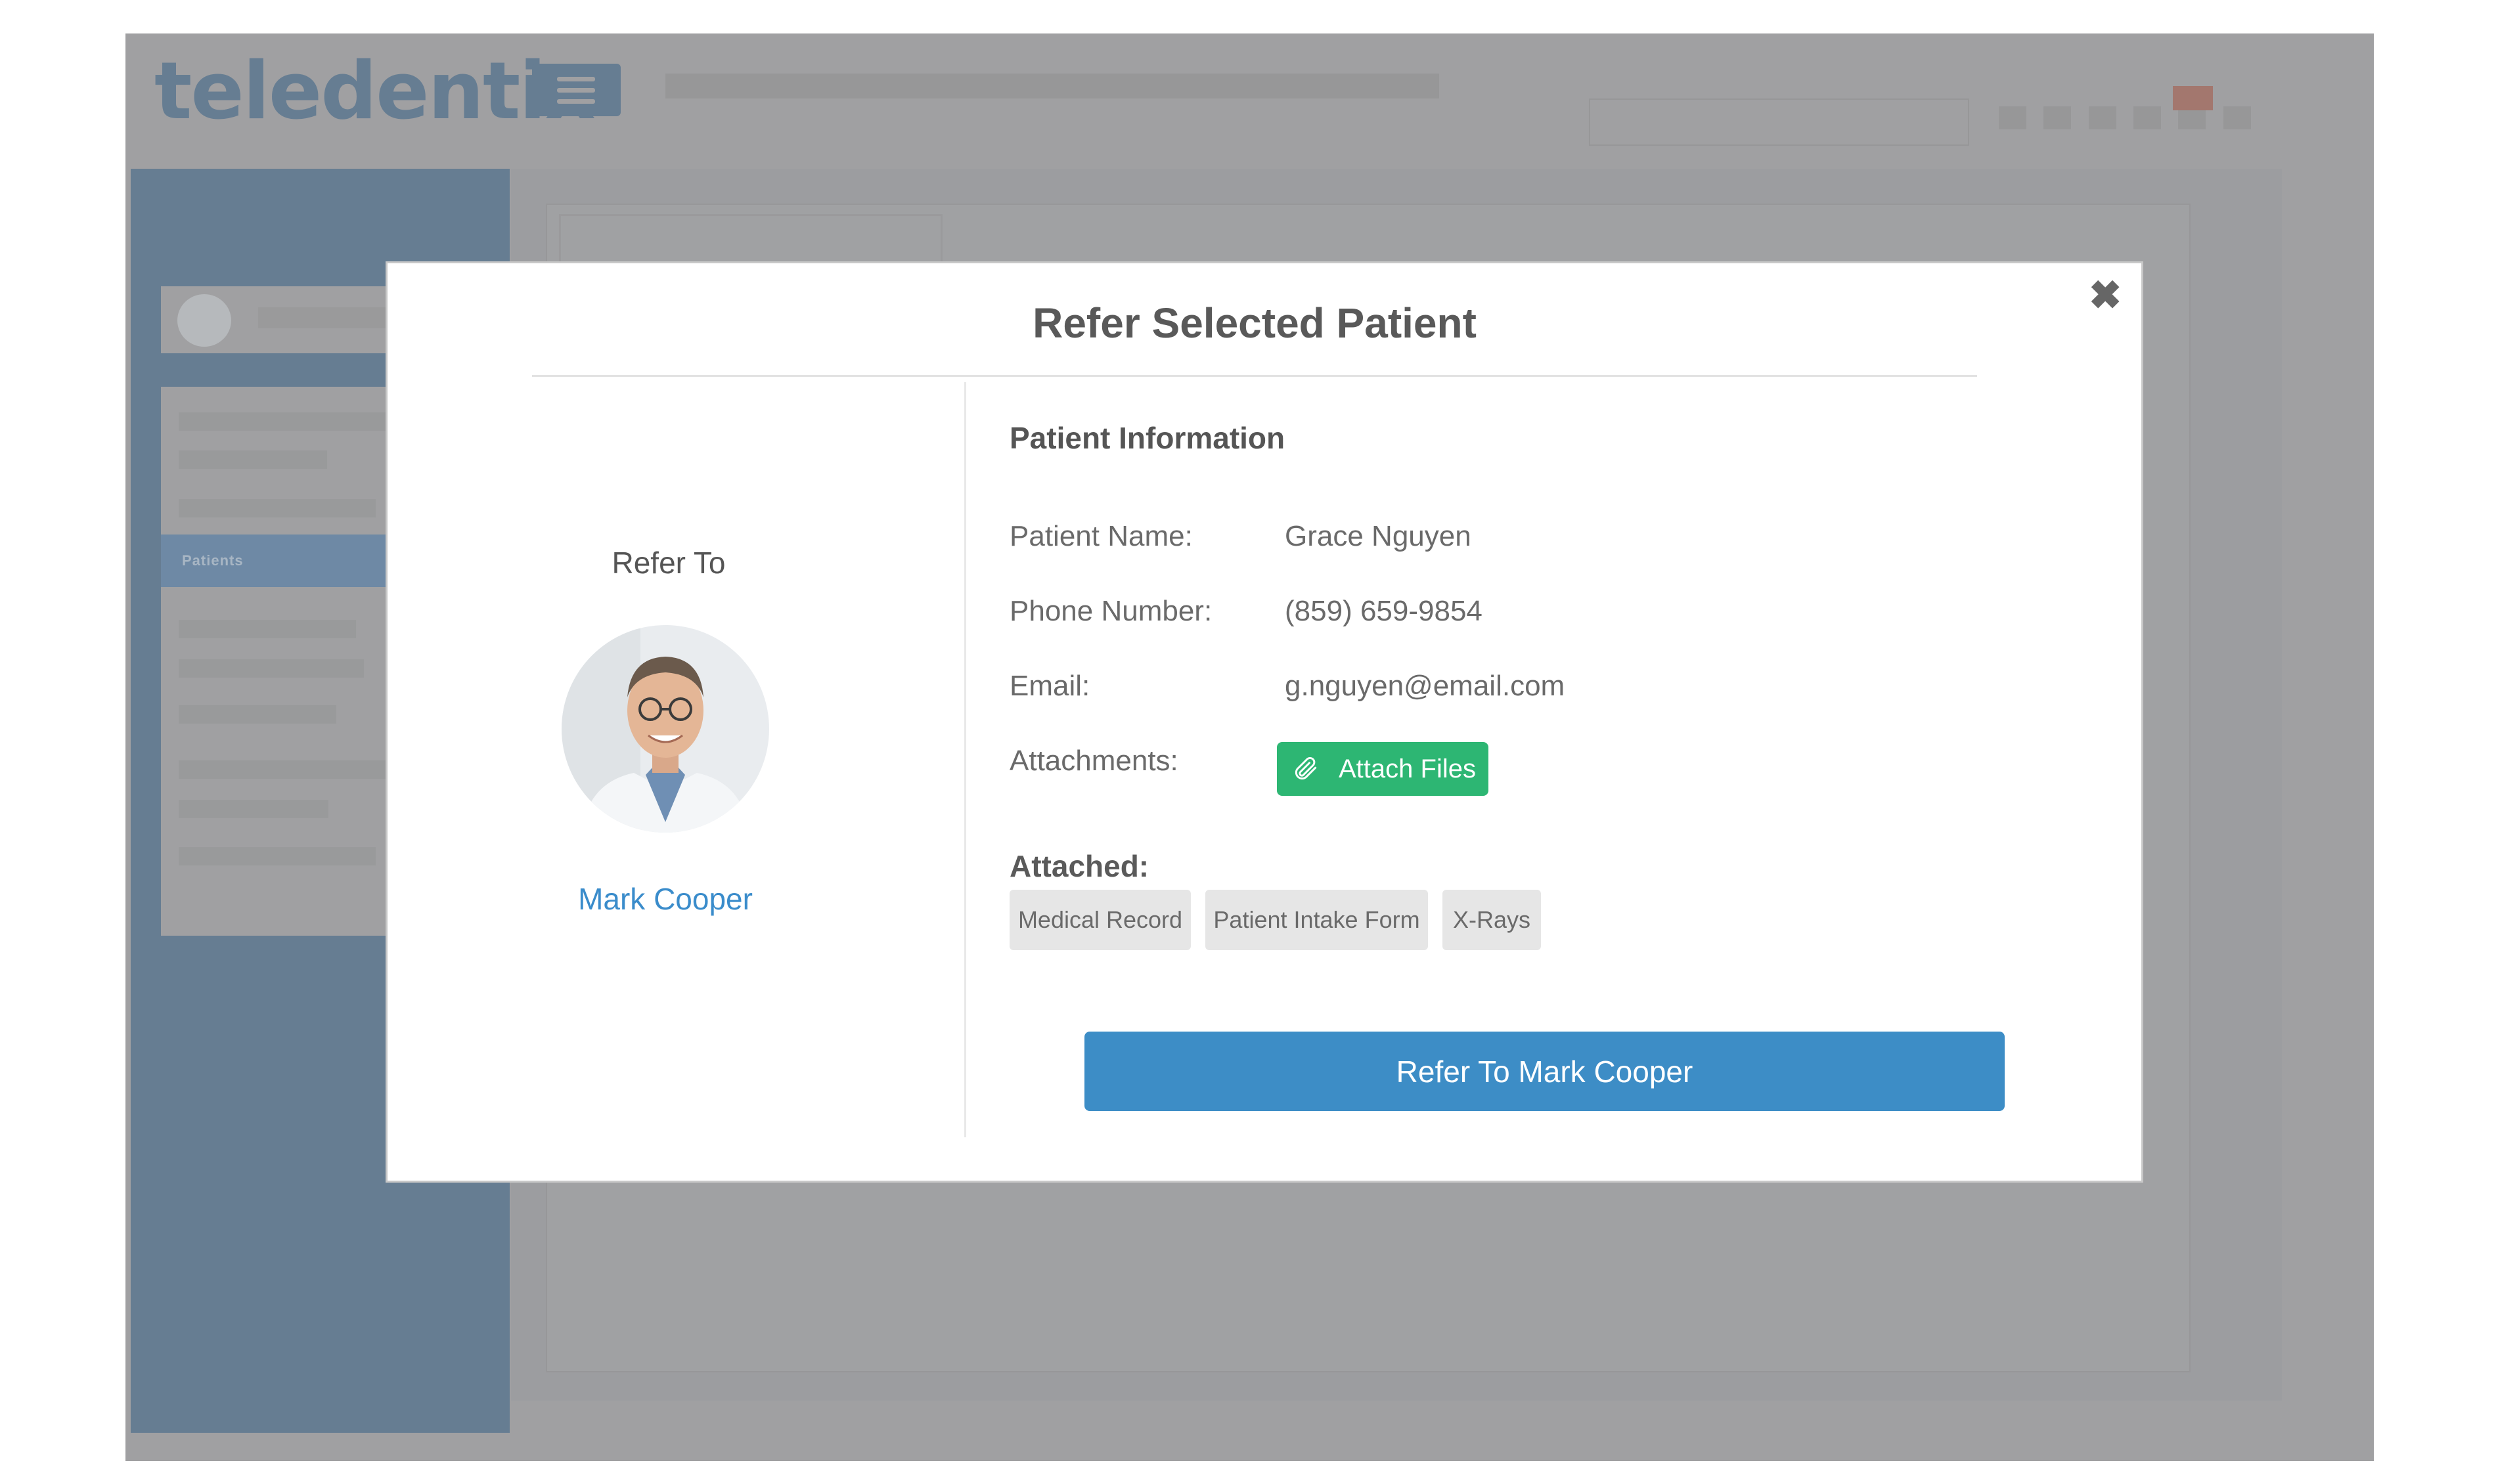 The image size is (2496, 1484). What do you see at coordinates (1425, 686) in the screenshot?
I see `email-value: g.nguyen@email.com` at bounding box center [1425, 686].